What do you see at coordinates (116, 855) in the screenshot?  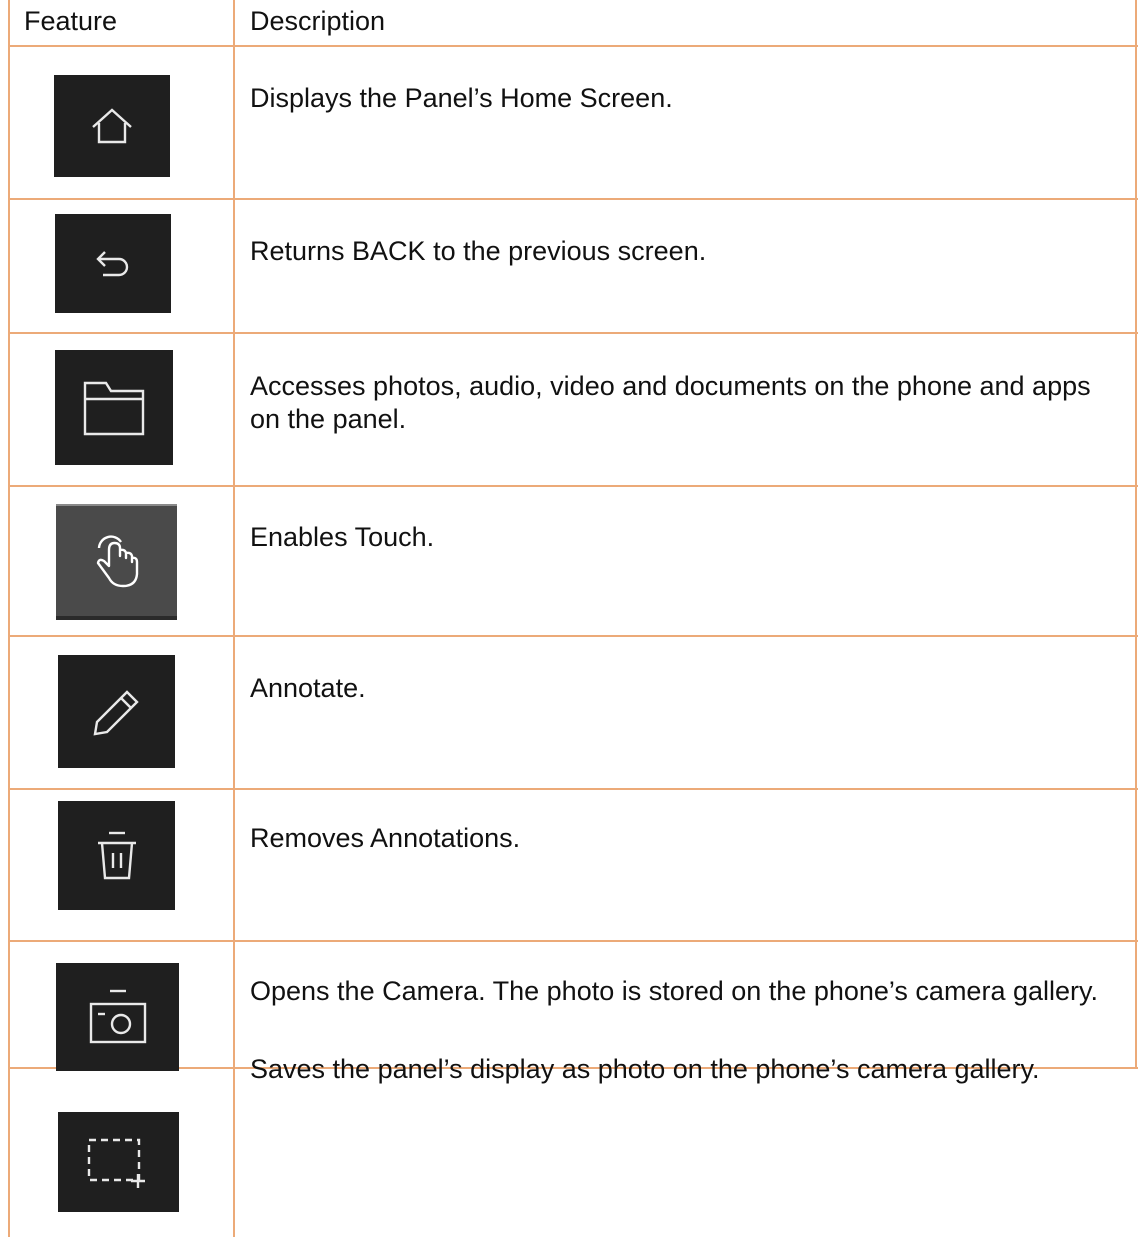 I see `trash-icon` at bounding box center [116, 855].